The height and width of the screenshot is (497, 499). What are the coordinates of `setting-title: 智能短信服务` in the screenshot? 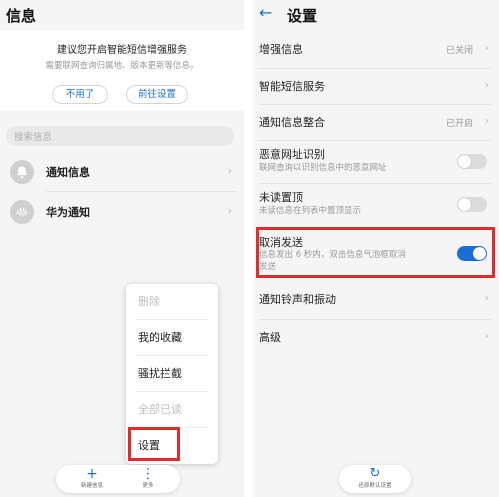 It's located at (292, 86).